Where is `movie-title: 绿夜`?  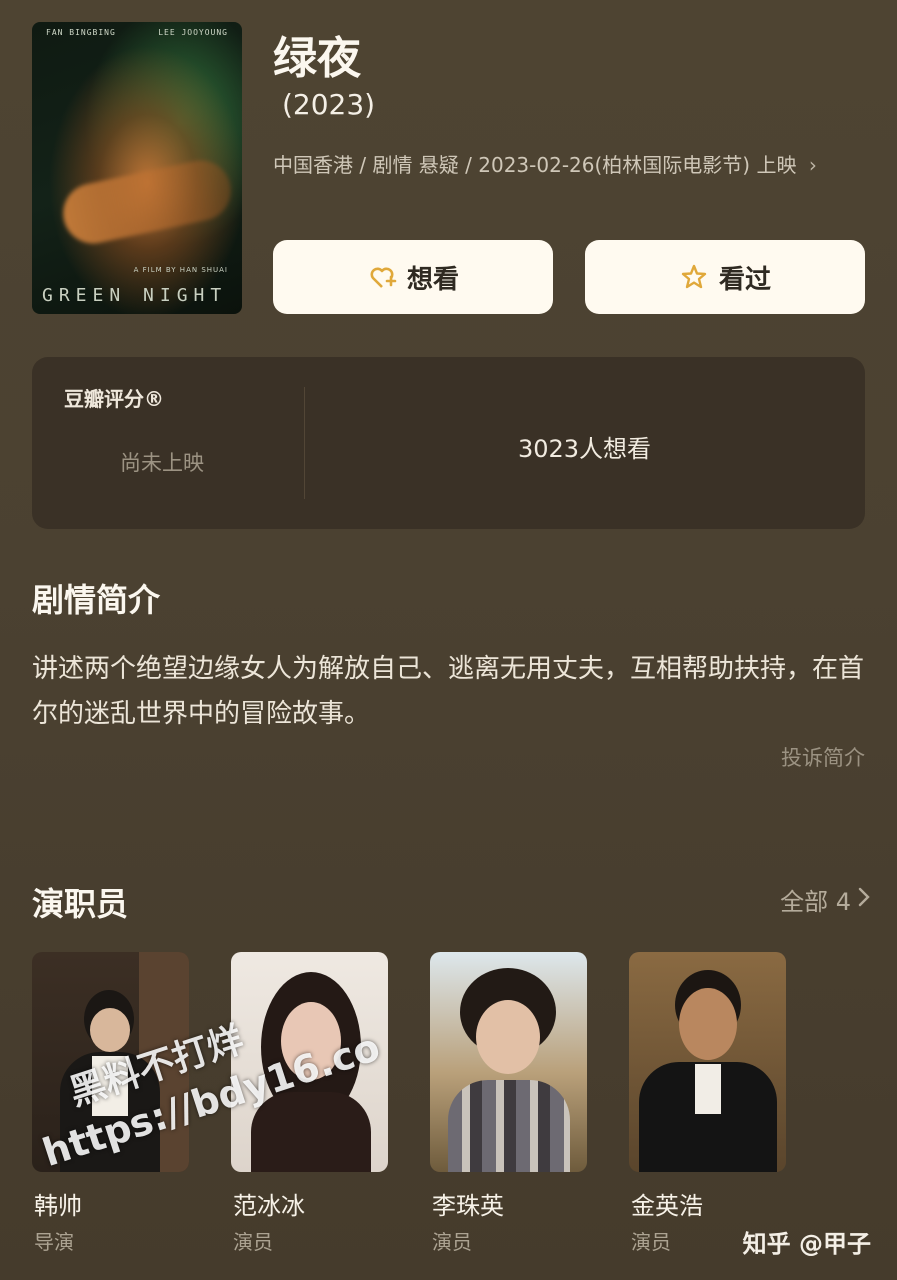
movie-title: 绿夜 is located at coordinates (317, 58).